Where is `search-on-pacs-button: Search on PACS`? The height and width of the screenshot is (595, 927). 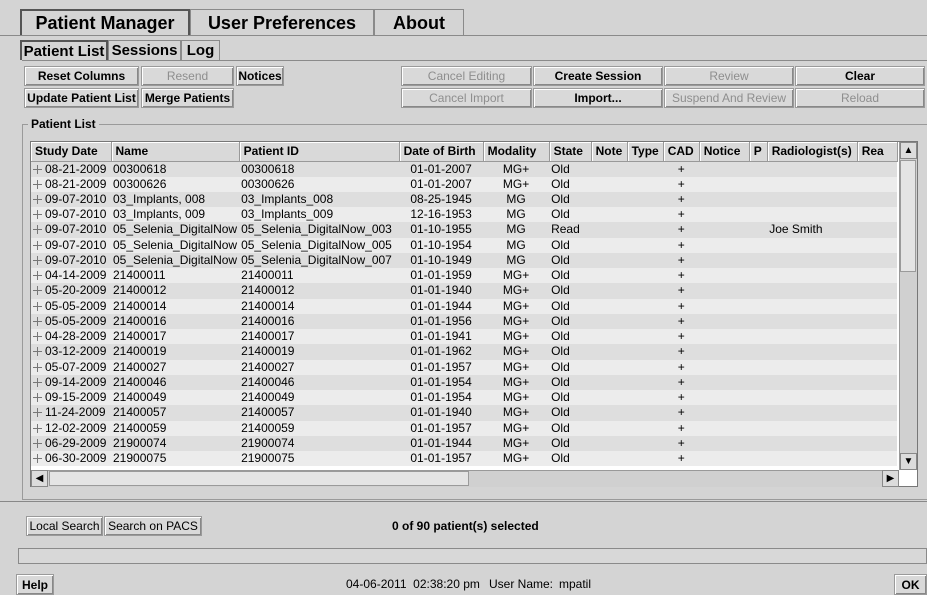
search-on-pacs-button: Search on PACS is located at coordinates (153, 526).